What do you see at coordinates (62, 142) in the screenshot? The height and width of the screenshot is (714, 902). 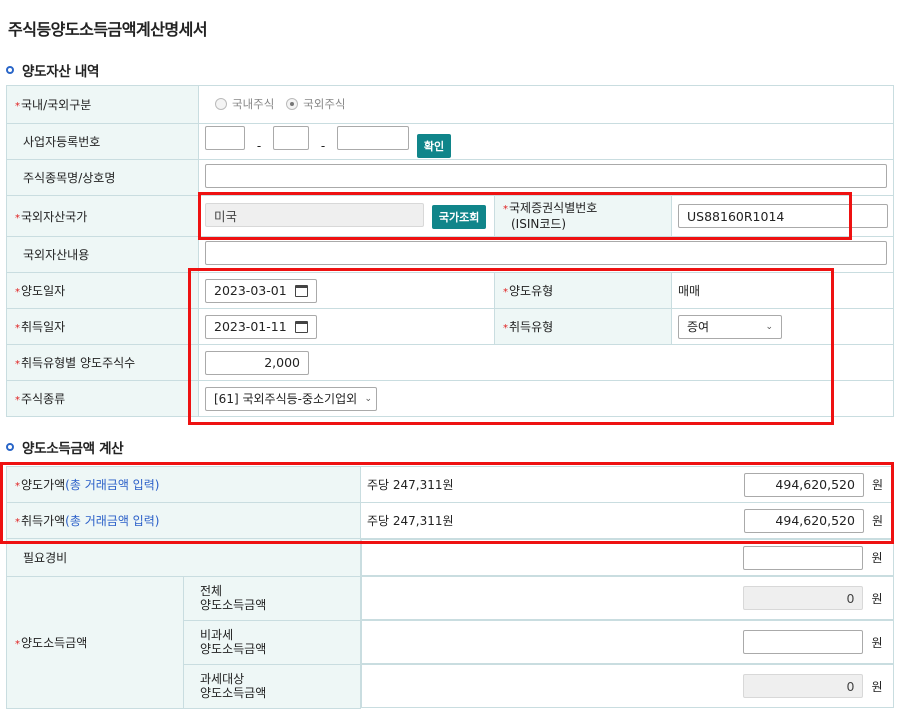 I see `label-business-no: 사업자등록번호` at bounding box center [62, 142].